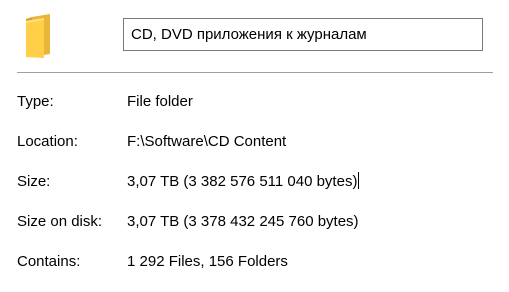 The image size is (509, 292). Describe the element at coordinates (39, 36) in the screenshot. I see `folder-icon` at that location.